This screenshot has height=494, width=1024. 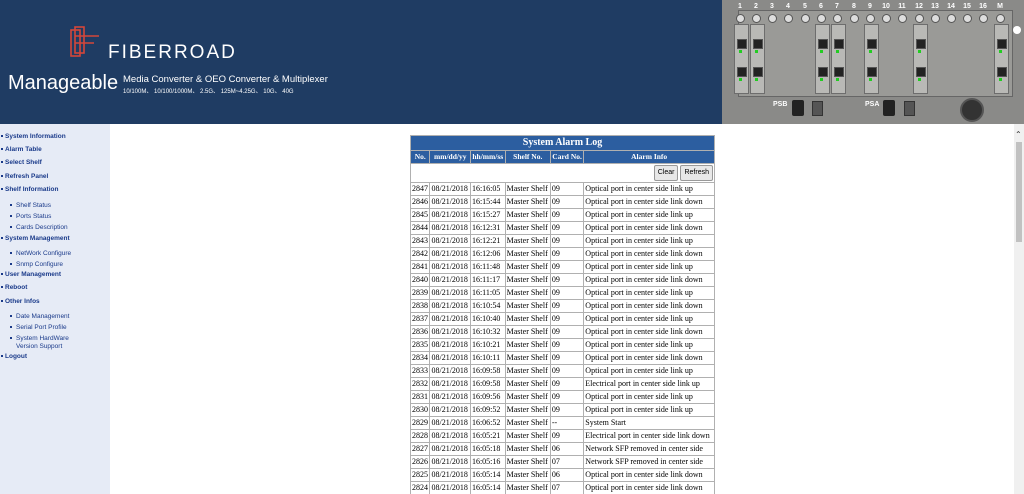 What do you see at coordinates (740, 6) in the screenshot?
I see `slot-number-label: 1` at bounding box center [740, 6].